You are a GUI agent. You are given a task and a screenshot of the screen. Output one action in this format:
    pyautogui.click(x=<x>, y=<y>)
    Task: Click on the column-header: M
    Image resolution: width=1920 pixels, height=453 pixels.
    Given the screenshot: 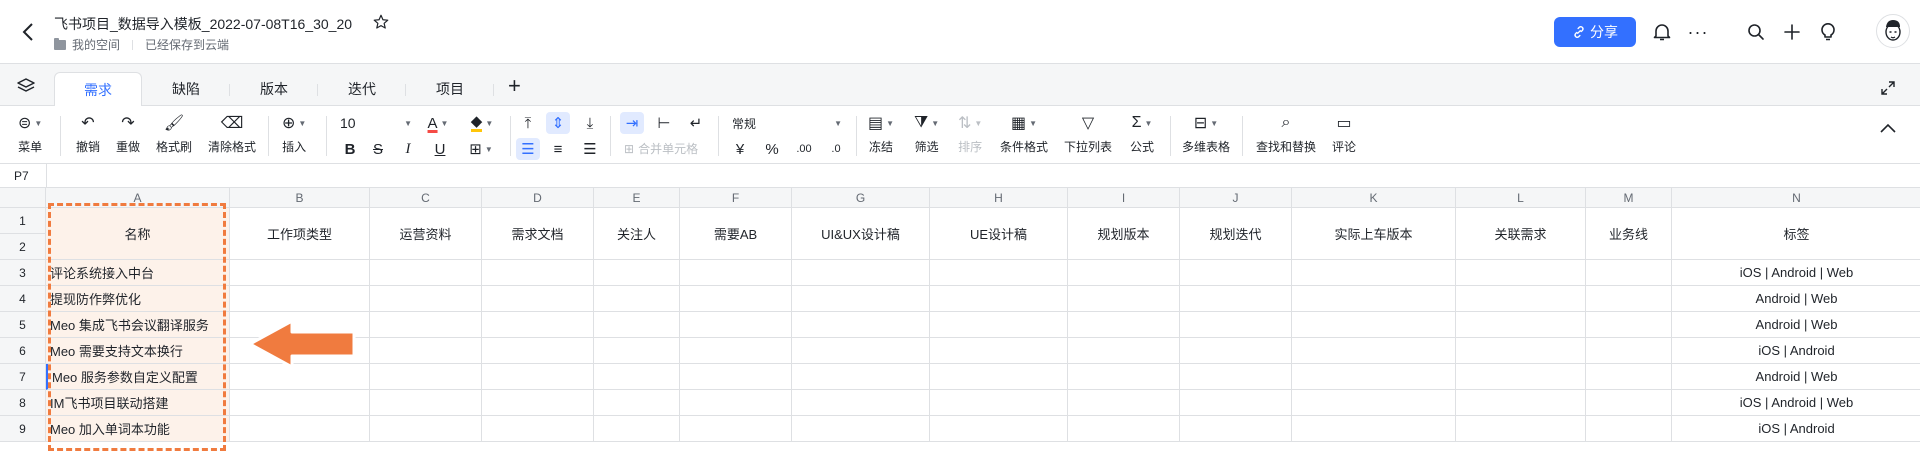 What is the action you would take?
    pyautogui.click(x=1629, y=198)
    